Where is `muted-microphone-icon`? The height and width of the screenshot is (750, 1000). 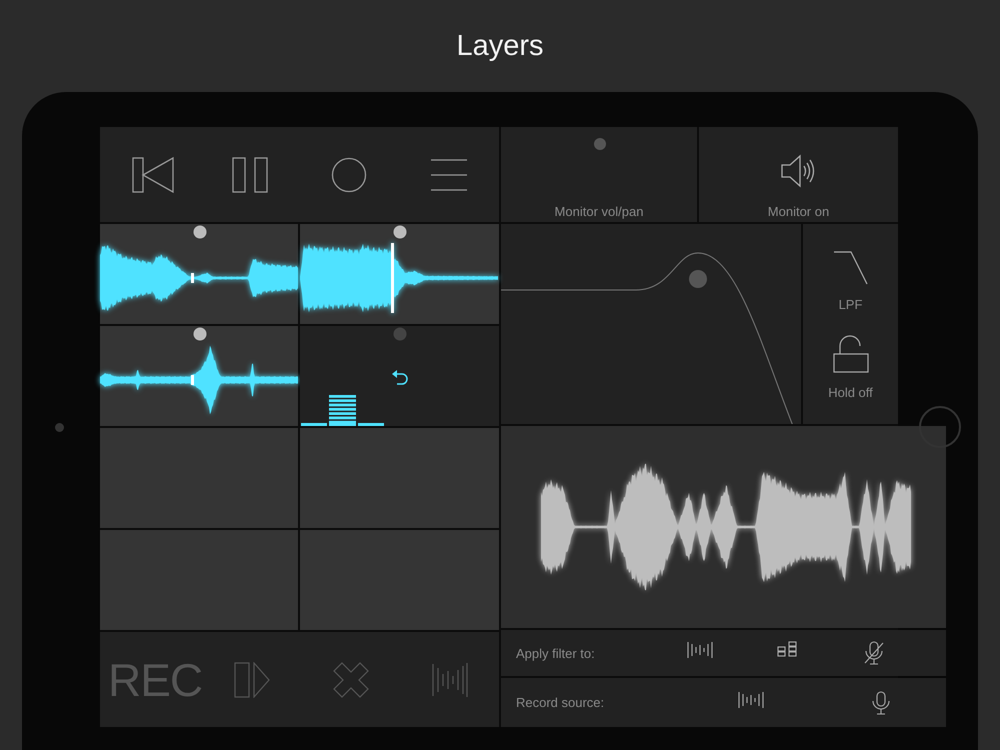 muted-microphone-icon is located at coordinates (874, 653).